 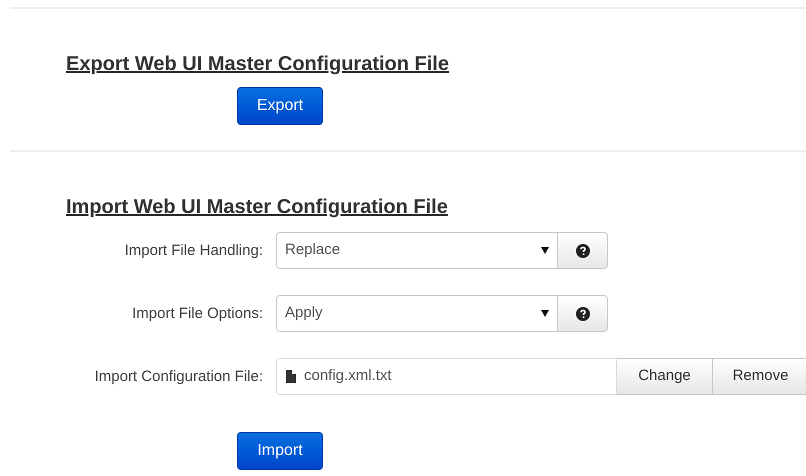 I want to click on file-action-button: Remove, so click(x=759, y=376).